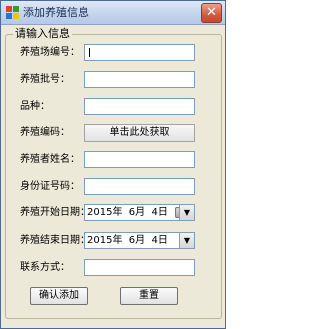  I want to click on id-card-label: 身份证号码：, so click(50, 186).